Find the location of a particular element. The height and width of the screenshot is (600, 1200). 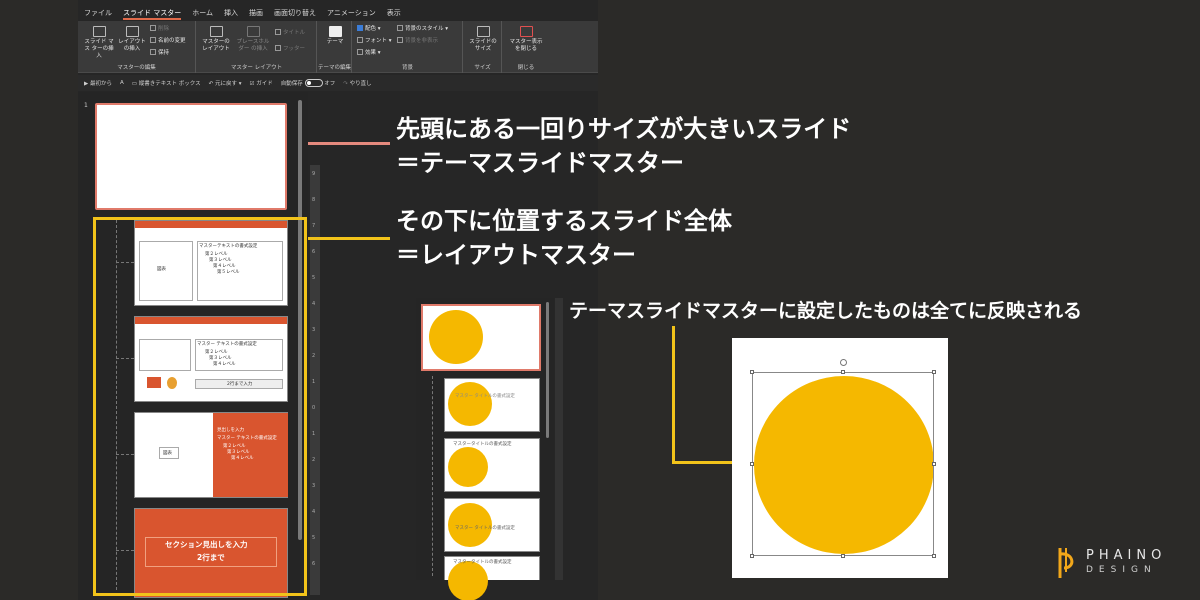

insert-slide-master-button: スライド マス ターの挿入 is located at coordinates (99, 43).